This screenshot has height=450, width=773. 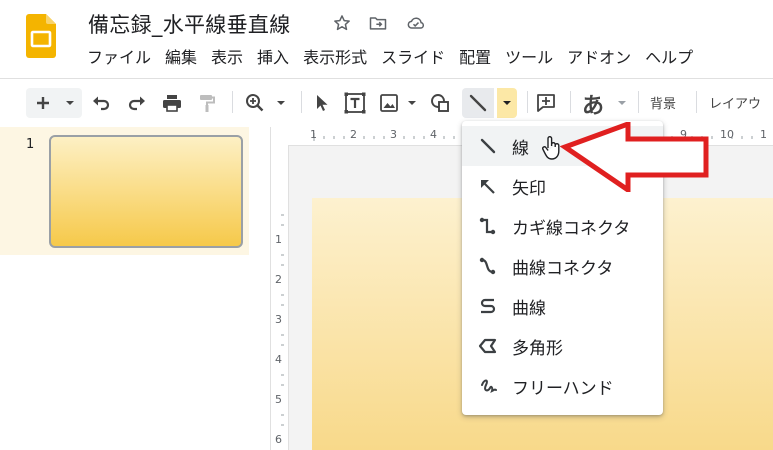 I want to click on menu-item-label: フリーハンド, so click(x=563, y=388).